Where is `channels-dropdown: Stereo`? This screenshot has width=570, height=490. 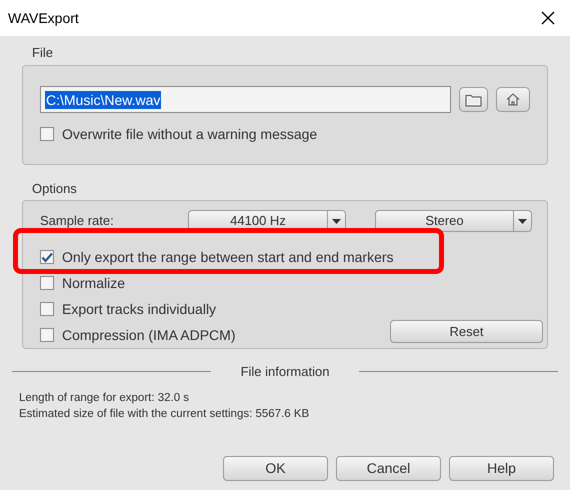 channels-dropdown: Stereo is located at coordinates (453, 221).